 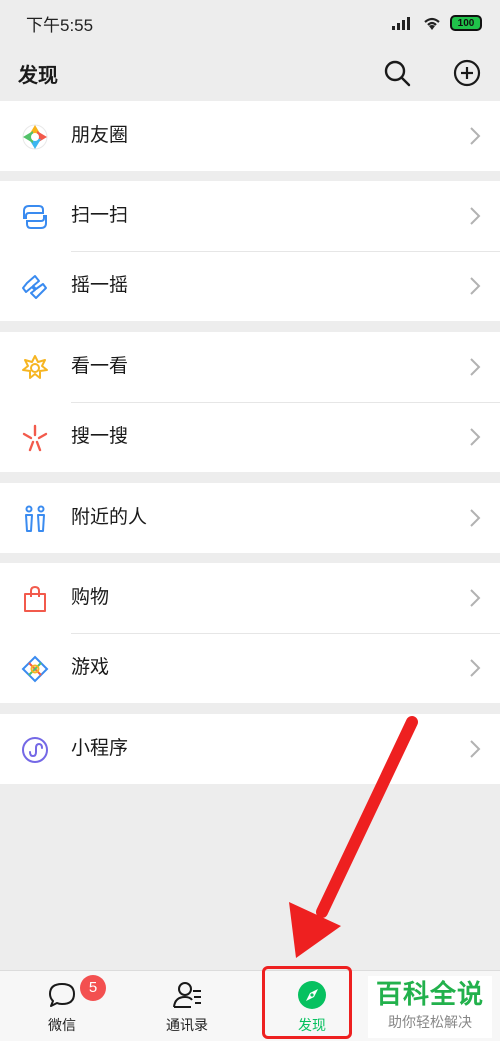 What do you see at coordinates (250, 598) in the screenshot?
I see `menu-item-shopping: 购物` at bounding box center [250, 598].